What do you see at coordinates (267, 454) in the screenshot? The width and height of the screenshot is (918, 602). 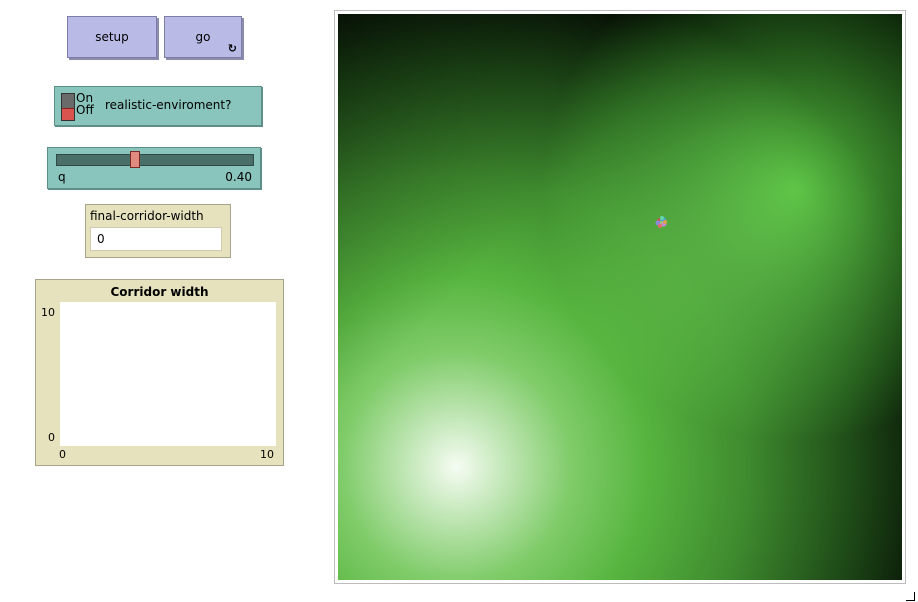 I see `plot-x-max-label: 10` at bounding box center [267, 454].